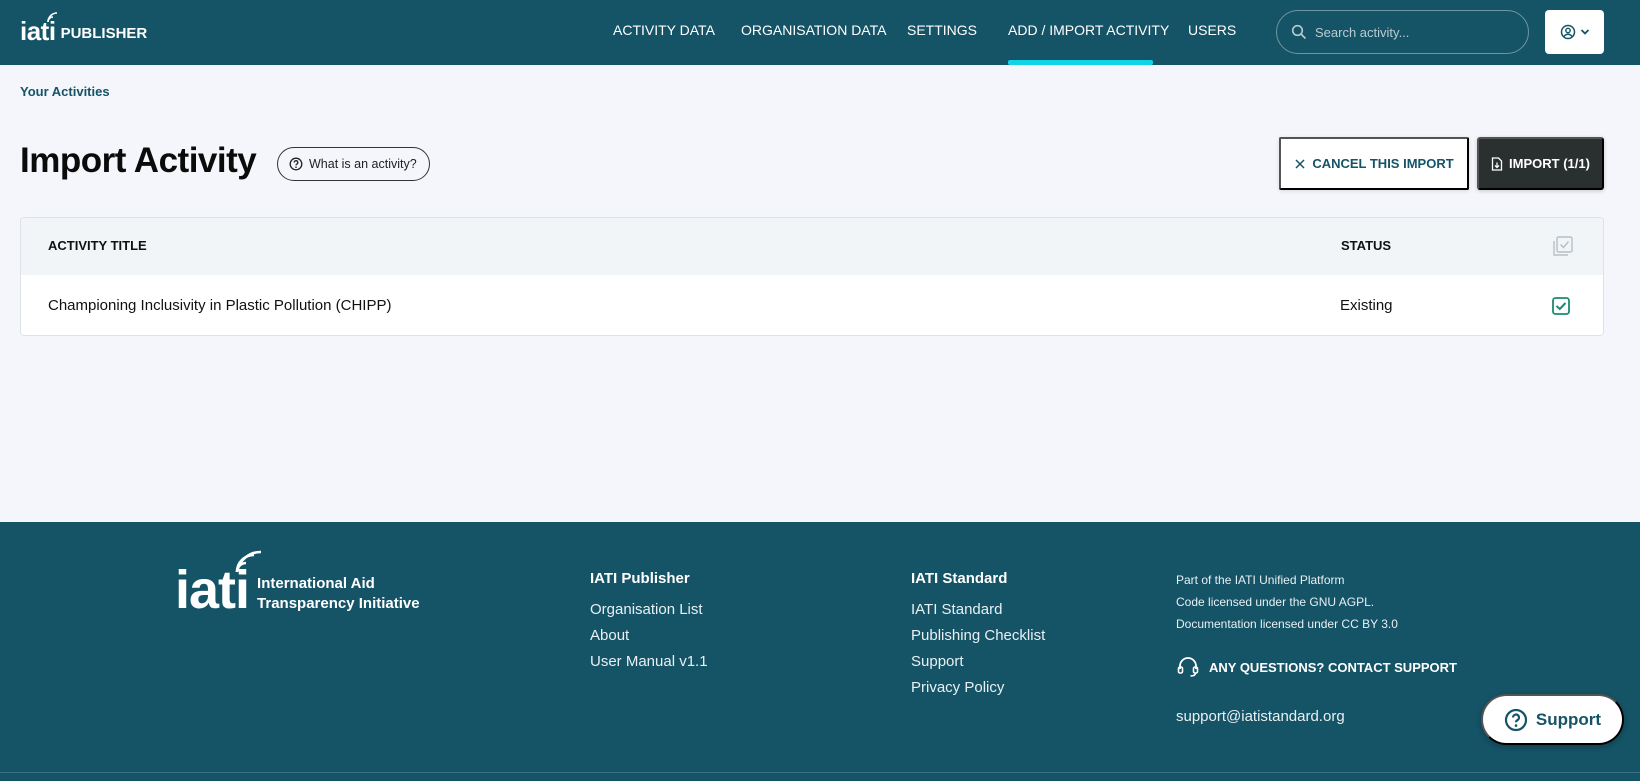 The width and height of the screenshot is (1640, 781). What do you see at coordinates (959, 578) in the screenshot?
I see `footer-col-heading: IATI Standard` at bounding box center [959, 578].